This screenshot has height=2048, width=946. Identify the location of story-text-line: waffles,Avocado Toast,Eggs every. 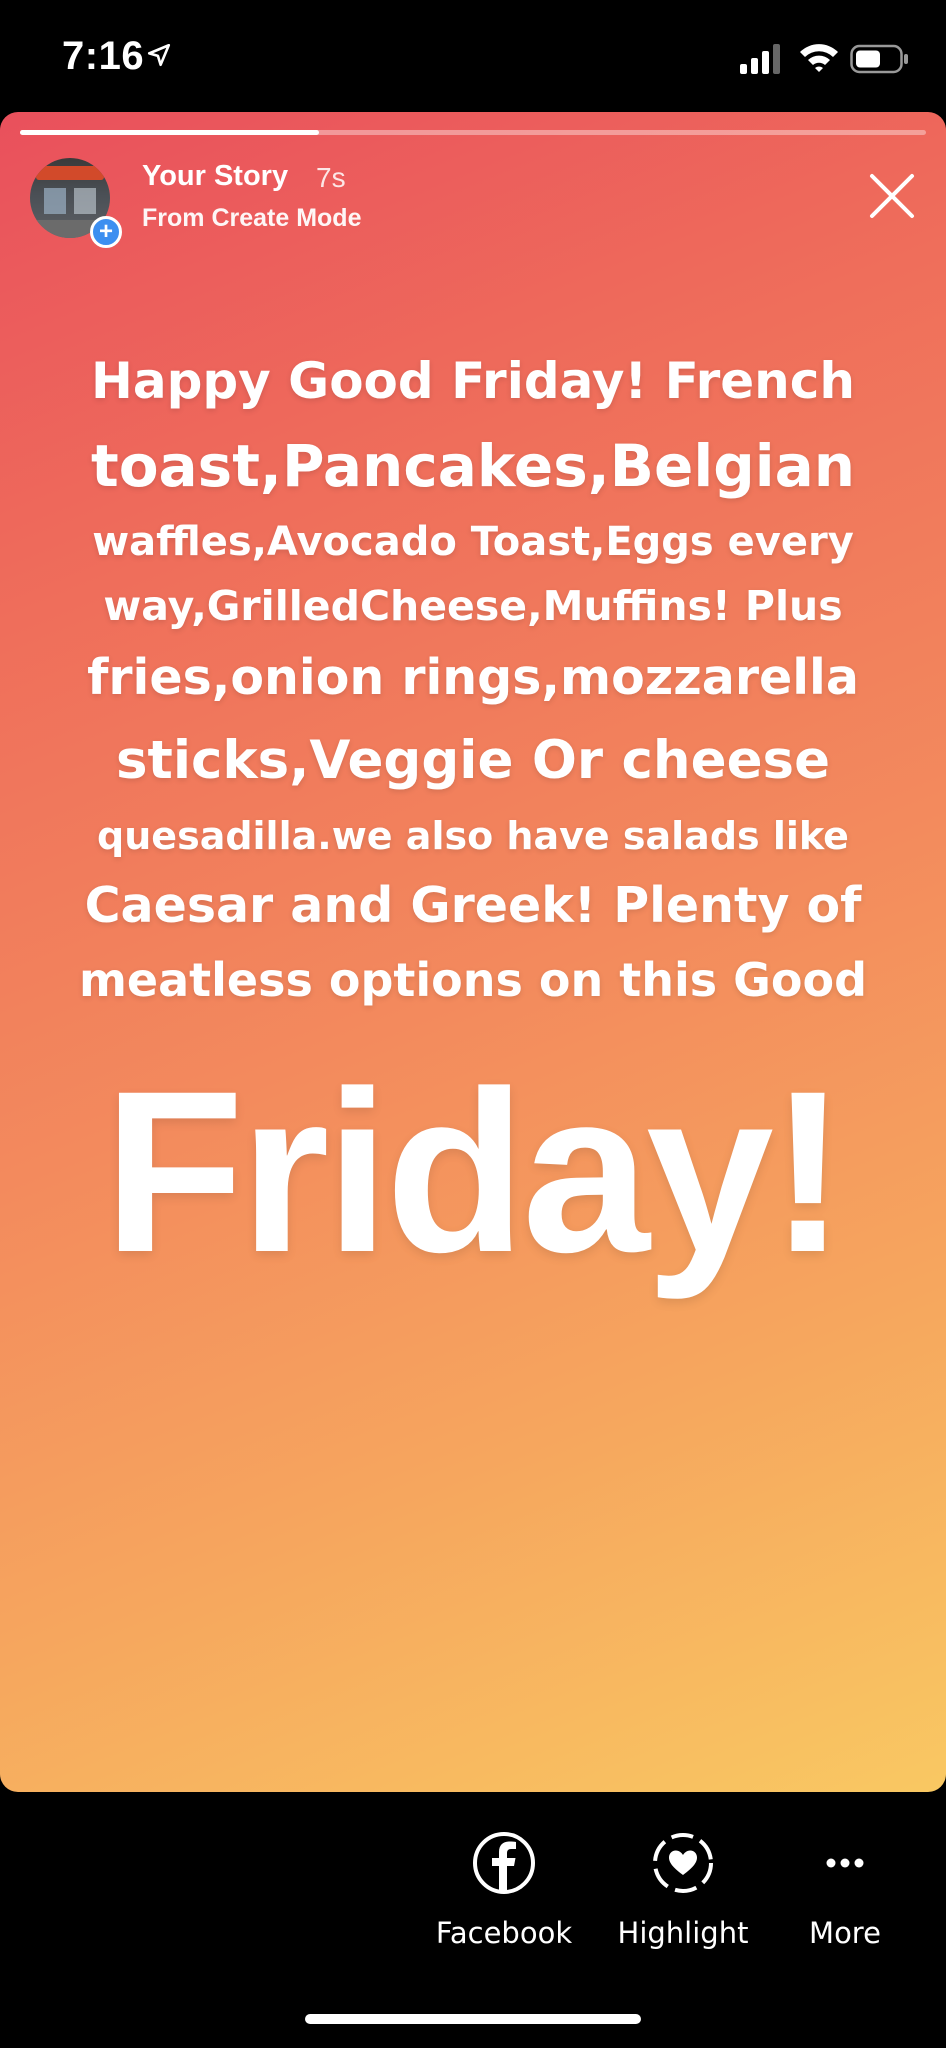
(473, 542).